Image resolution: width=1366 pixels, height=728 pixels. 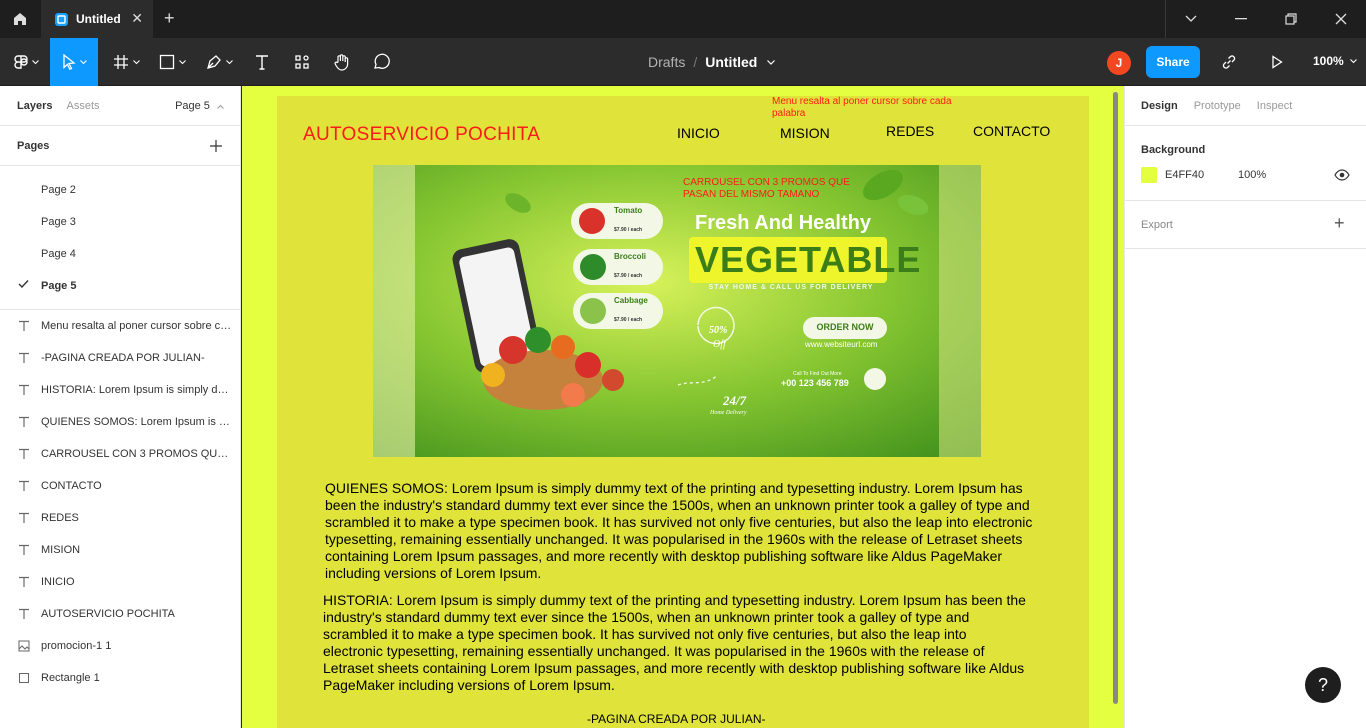 I want to click on minimize-icon, so click(x=1241, y=19).